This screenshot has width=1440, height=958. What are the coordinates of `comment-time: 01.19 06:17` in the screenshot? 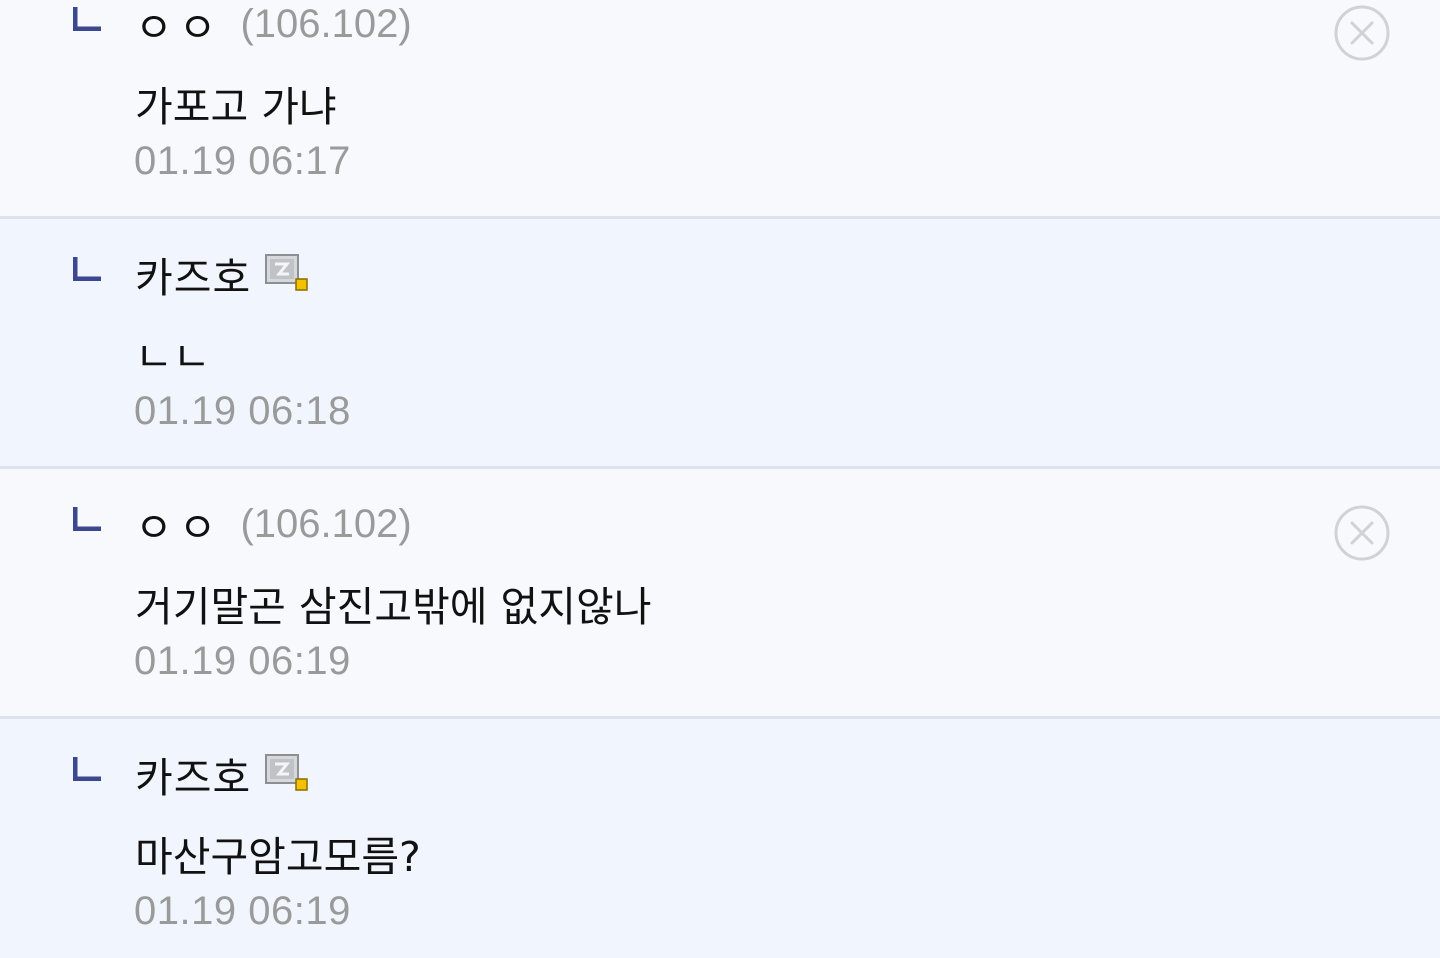 It's located at (242, 161).